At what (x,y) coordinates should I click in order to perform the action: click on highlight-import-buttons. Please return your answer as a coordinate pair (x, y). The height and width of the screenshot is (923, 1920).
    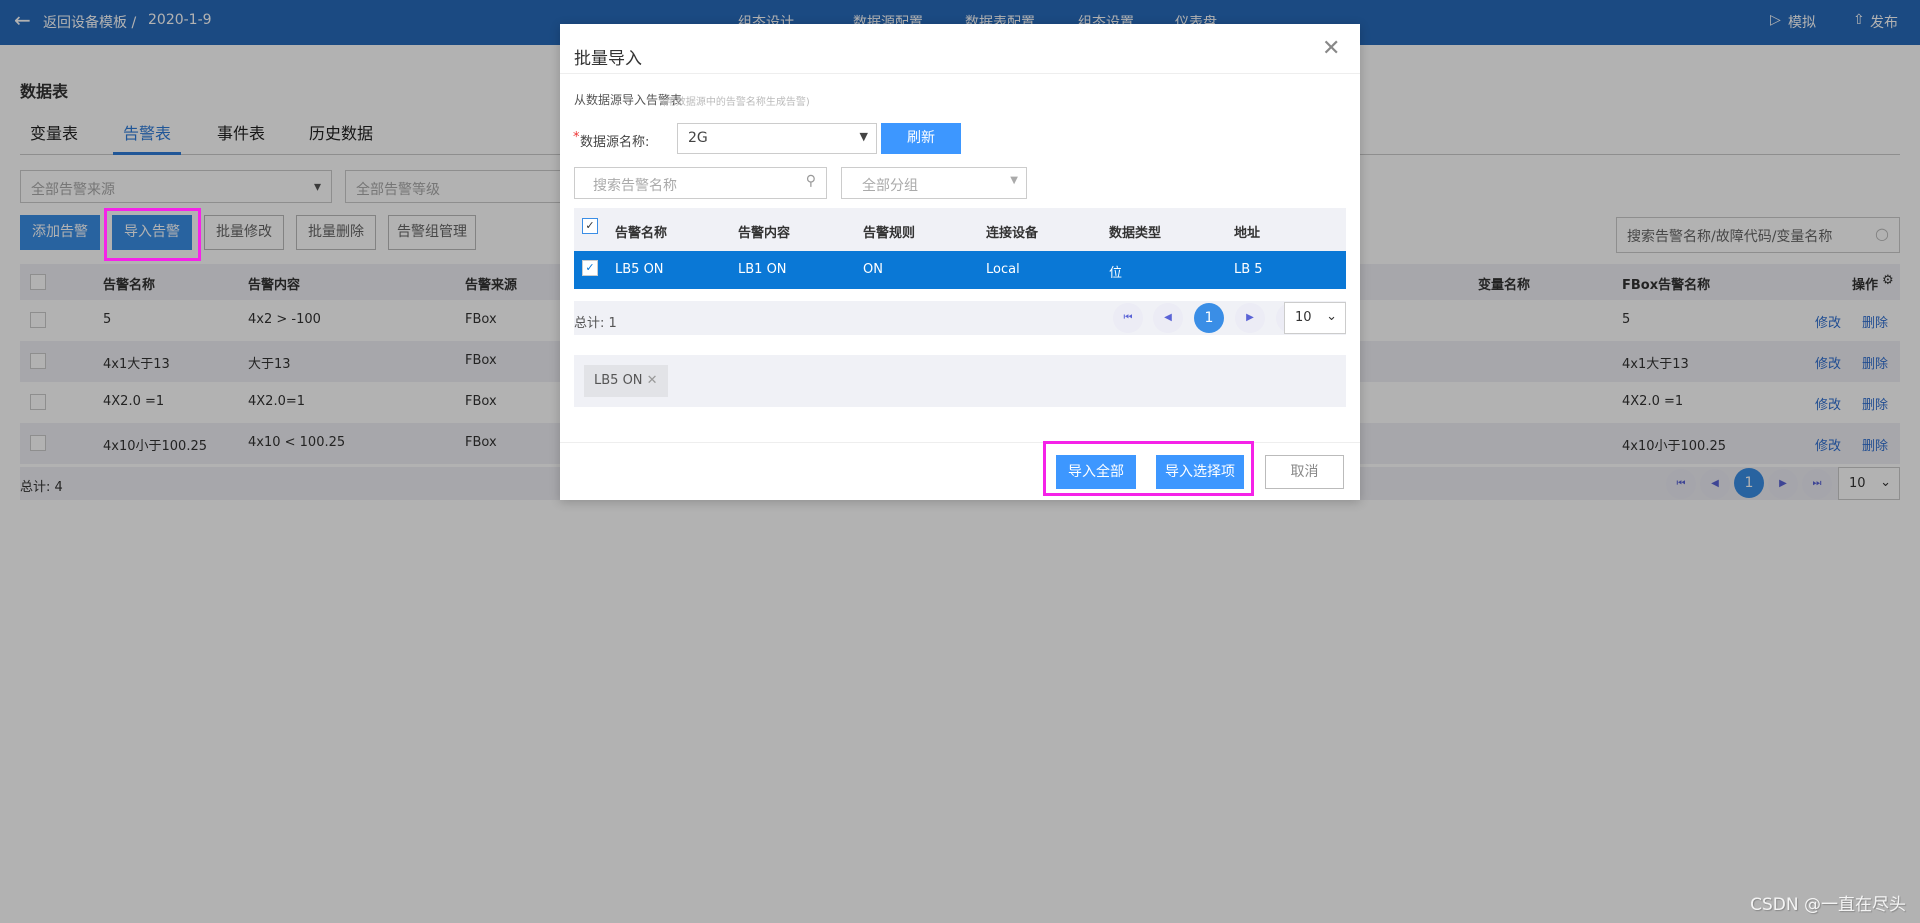
    Looking at the image, I should click on (1148, 468).